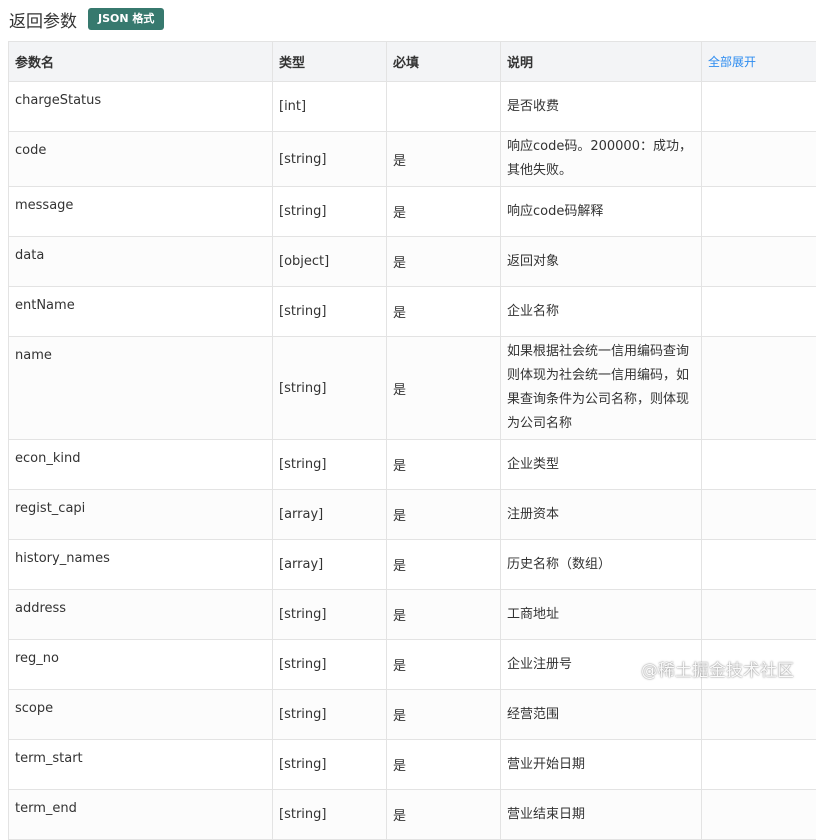 This screenshot has height=840, width=816. I want to click on table-row: regist_capi [array] 是 注册资本, so click(412, 515).